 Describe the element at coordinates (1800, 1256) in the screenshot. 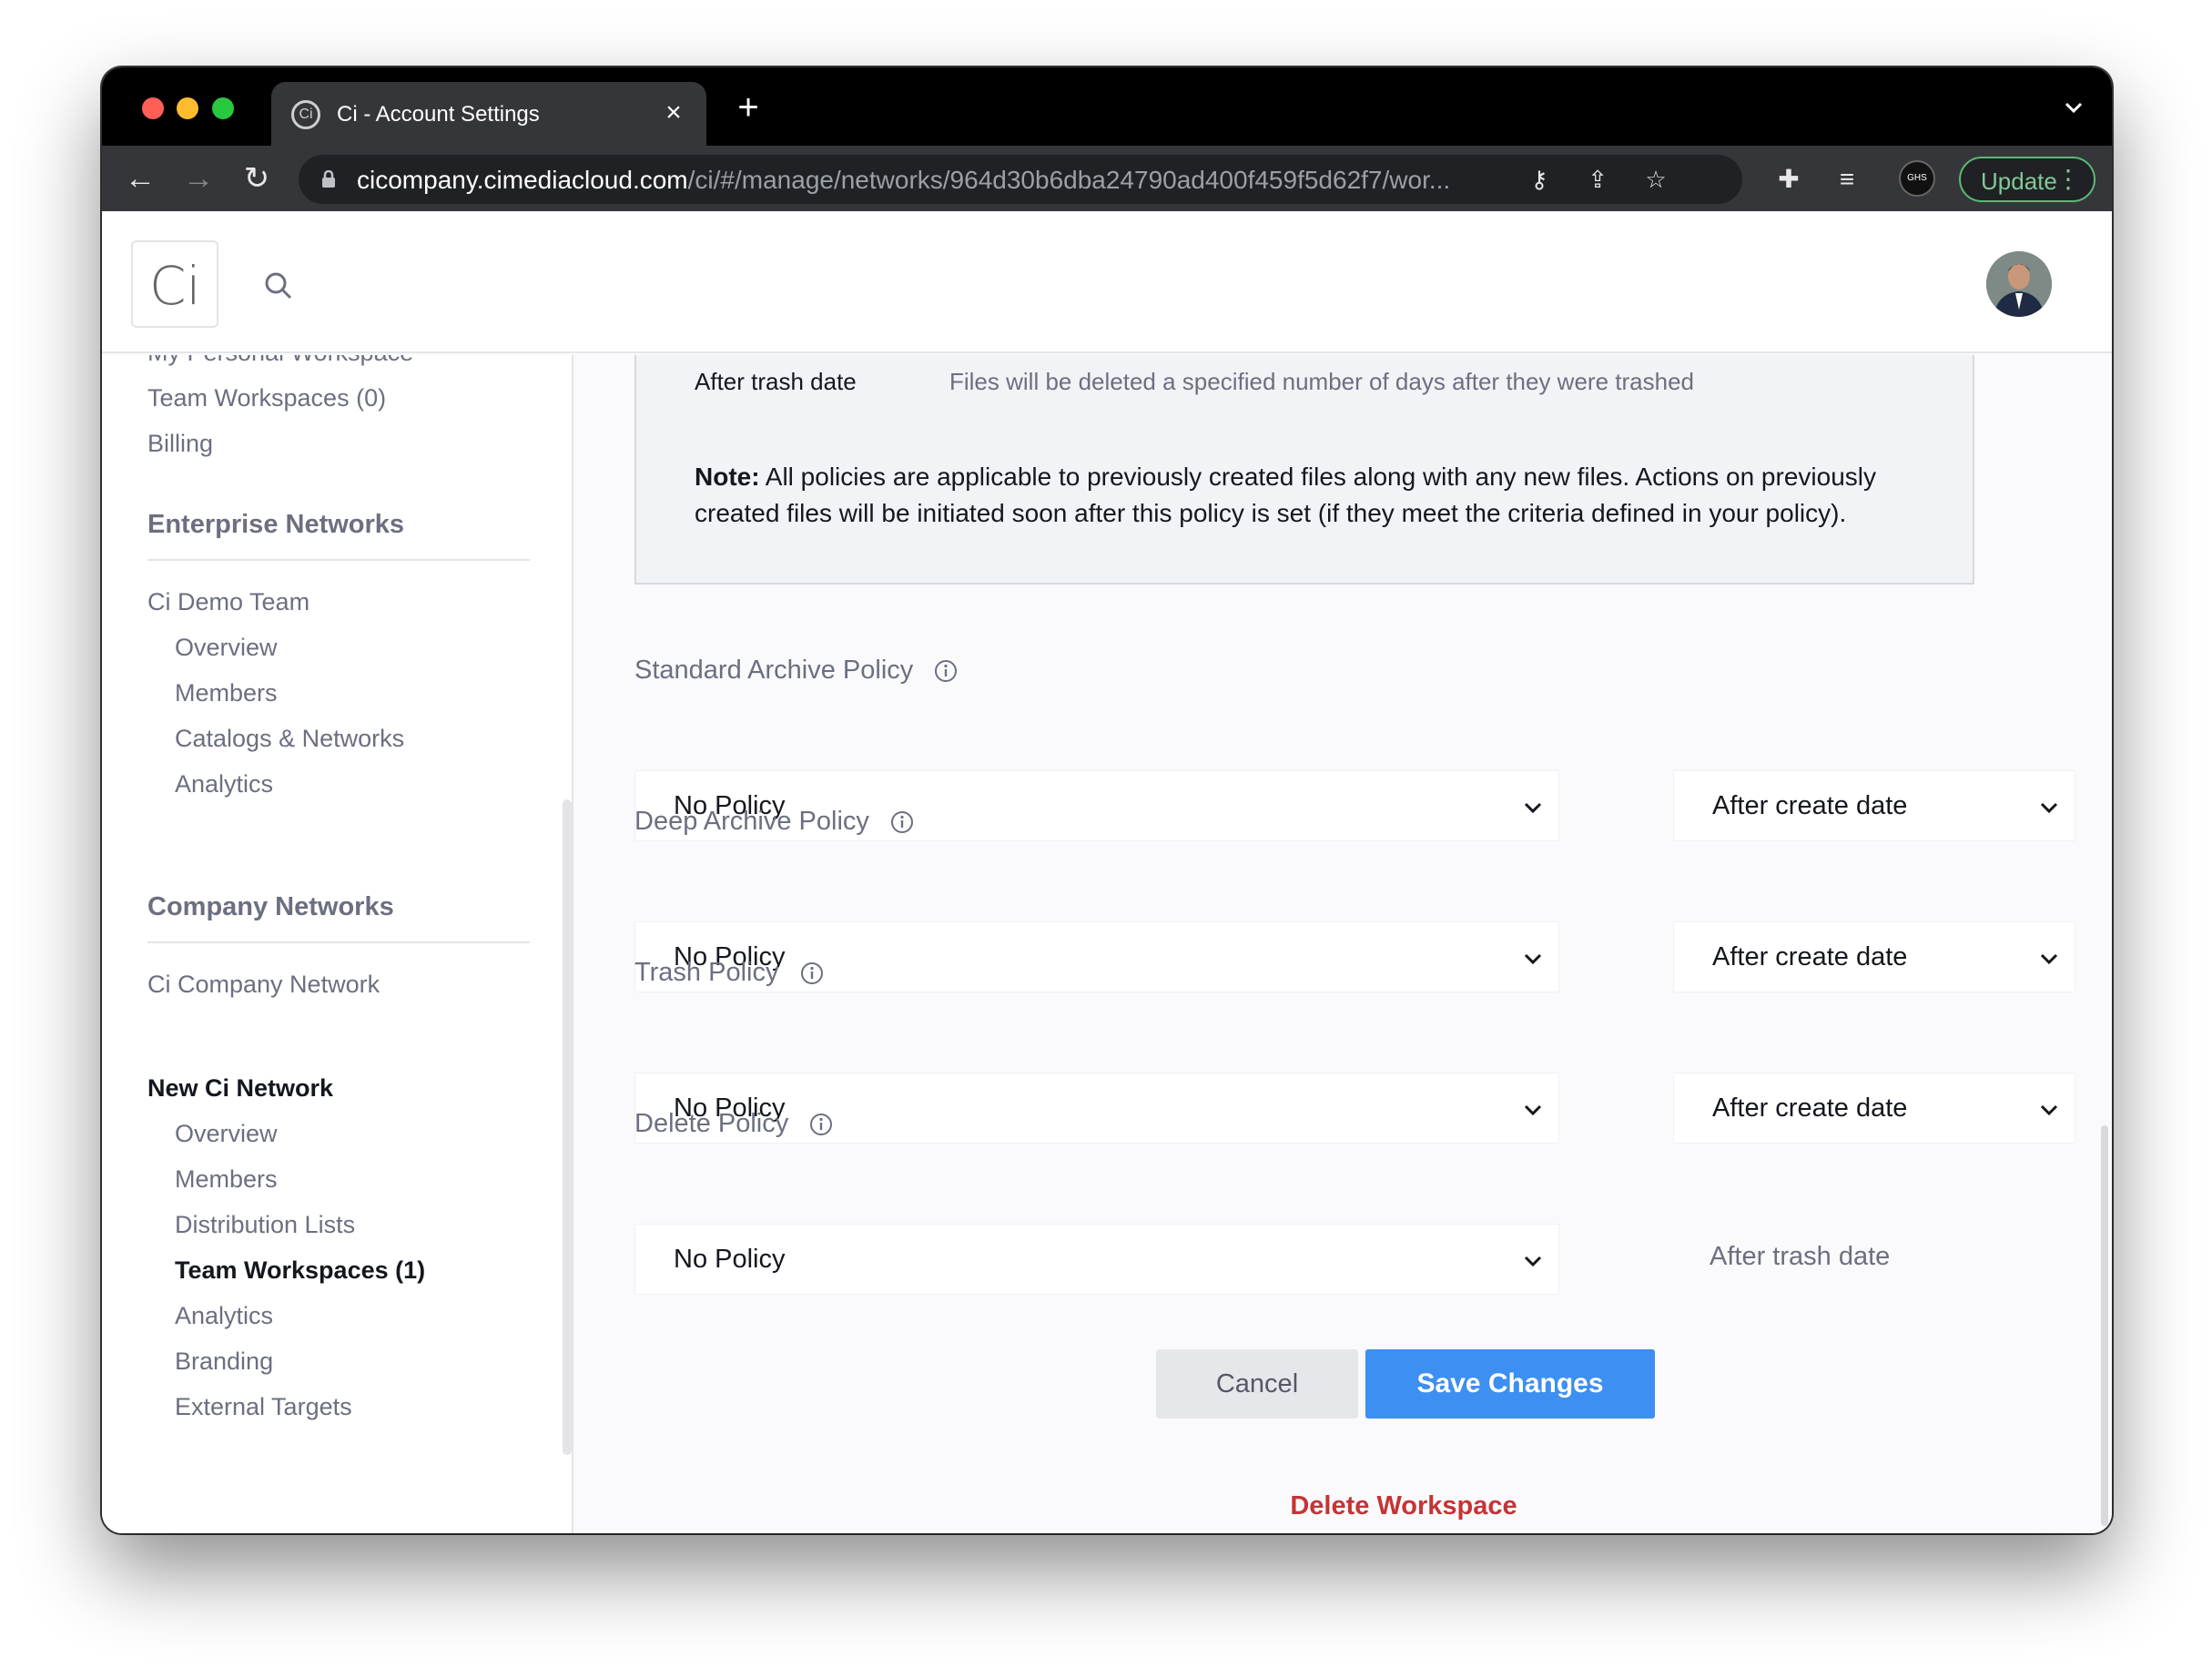

I see `delete-trigger-text: After trash date` at that location.